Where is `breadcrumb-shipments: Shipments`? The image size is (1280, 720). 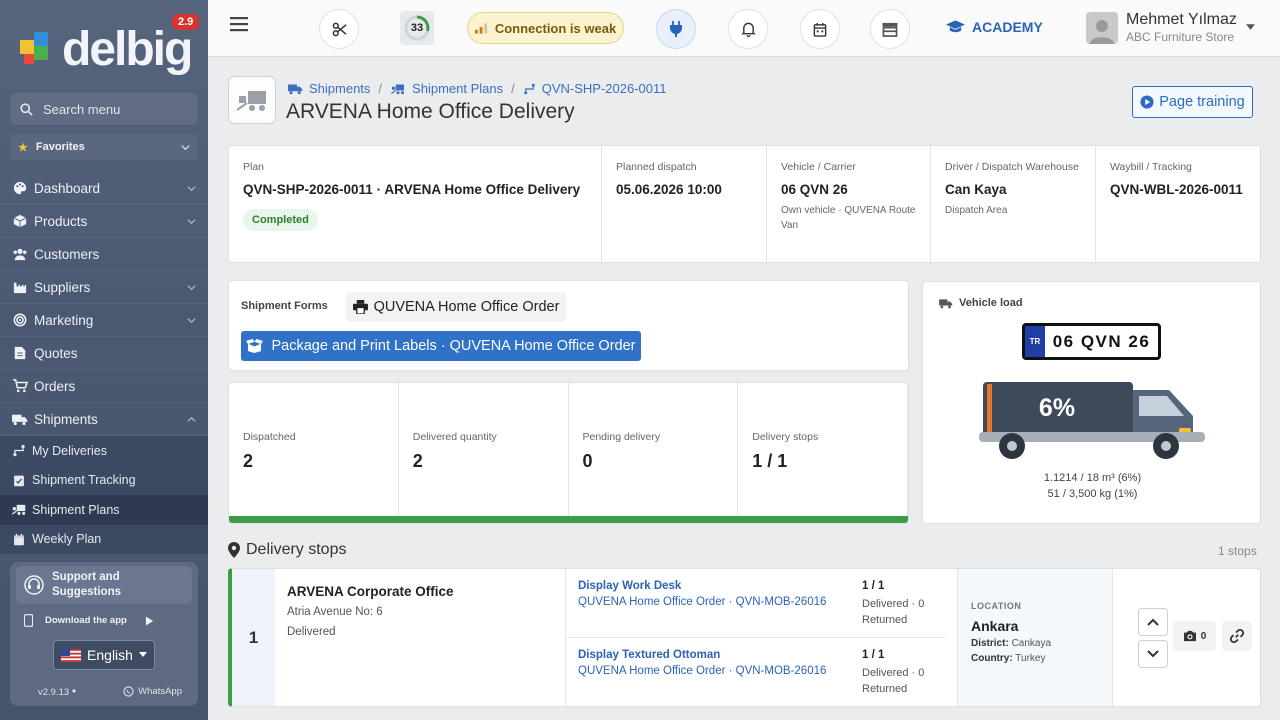 breadcrumb-shipments: Shipments is located at coordinates (339, 88).